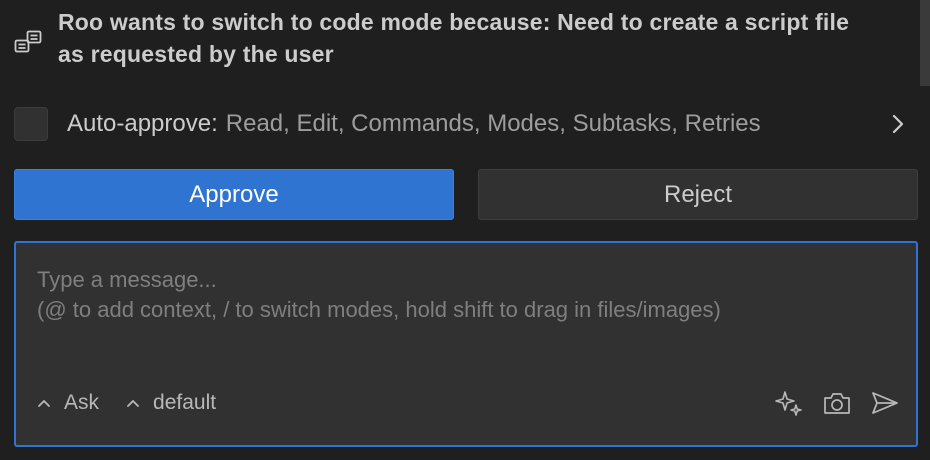 The image size is (930, 460). Describe the element at coordinates (898, 124) in the screenshot. I see `chevron-right-icon` at that location.